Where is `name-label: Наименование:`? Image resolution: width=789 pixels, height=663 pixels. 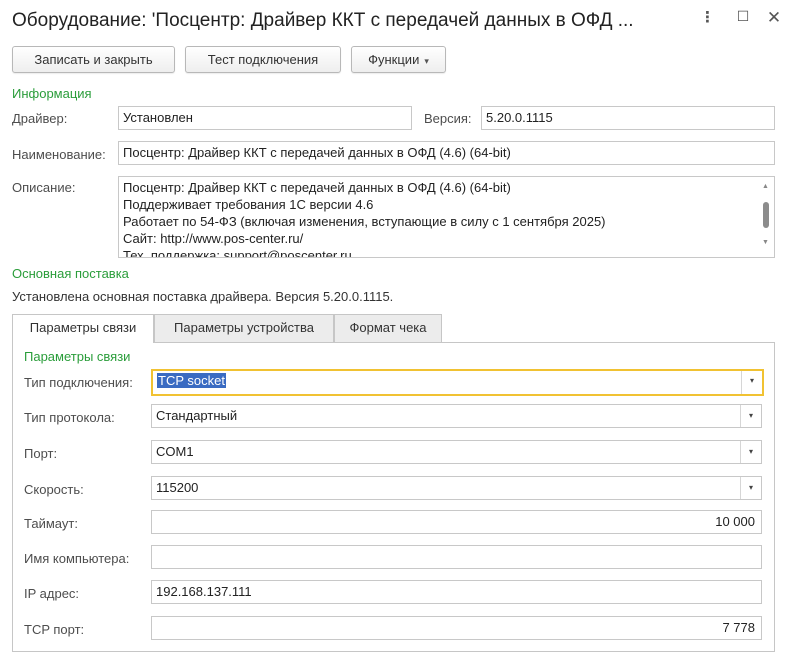
name-label: Наименование: is located at coordinates (59, 154).